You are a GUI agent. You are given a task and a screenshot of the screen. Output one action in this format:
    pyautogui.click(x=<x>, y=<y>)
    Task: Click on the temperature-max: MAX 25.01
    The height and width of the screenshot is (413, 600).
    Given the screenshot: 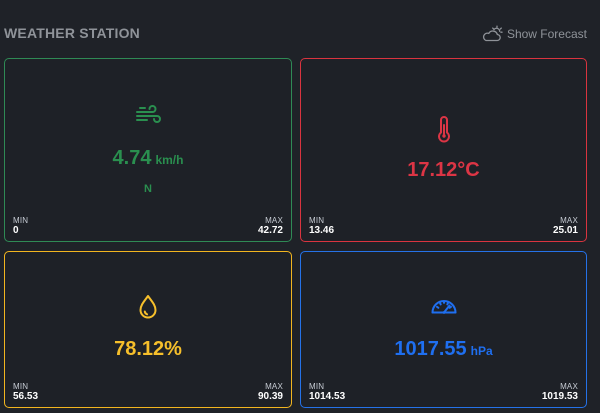 What is the action you would take?
    pyautogui.click(x=565, y=226)
    